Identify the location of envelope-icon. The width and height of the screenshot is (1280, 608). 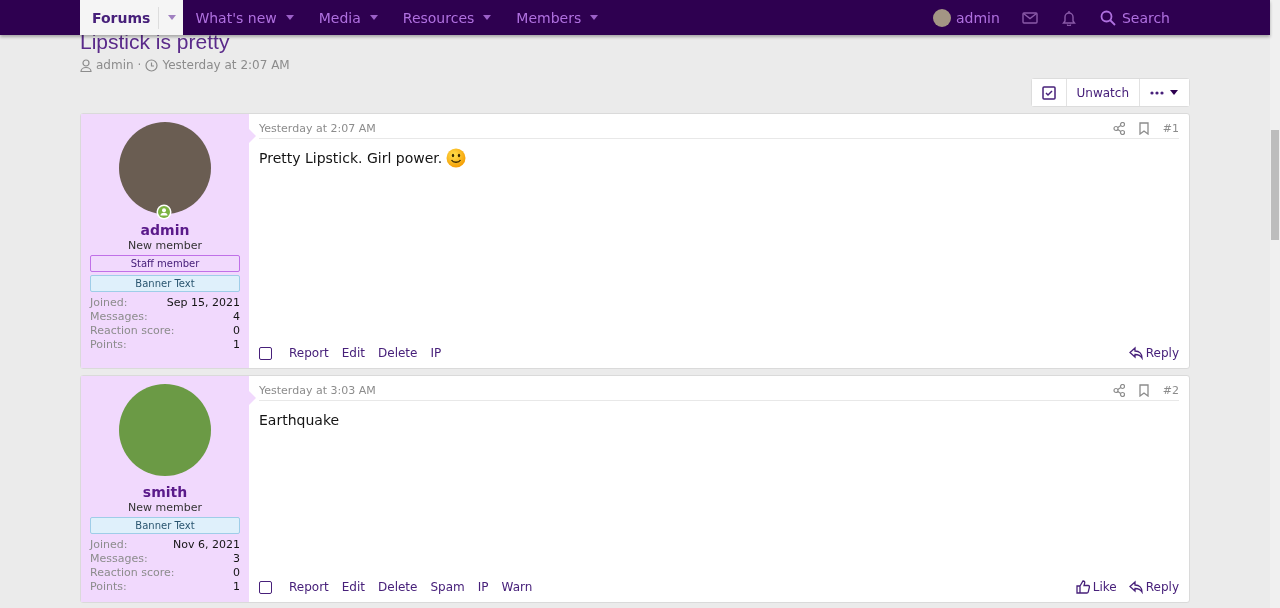
(1029, 17).